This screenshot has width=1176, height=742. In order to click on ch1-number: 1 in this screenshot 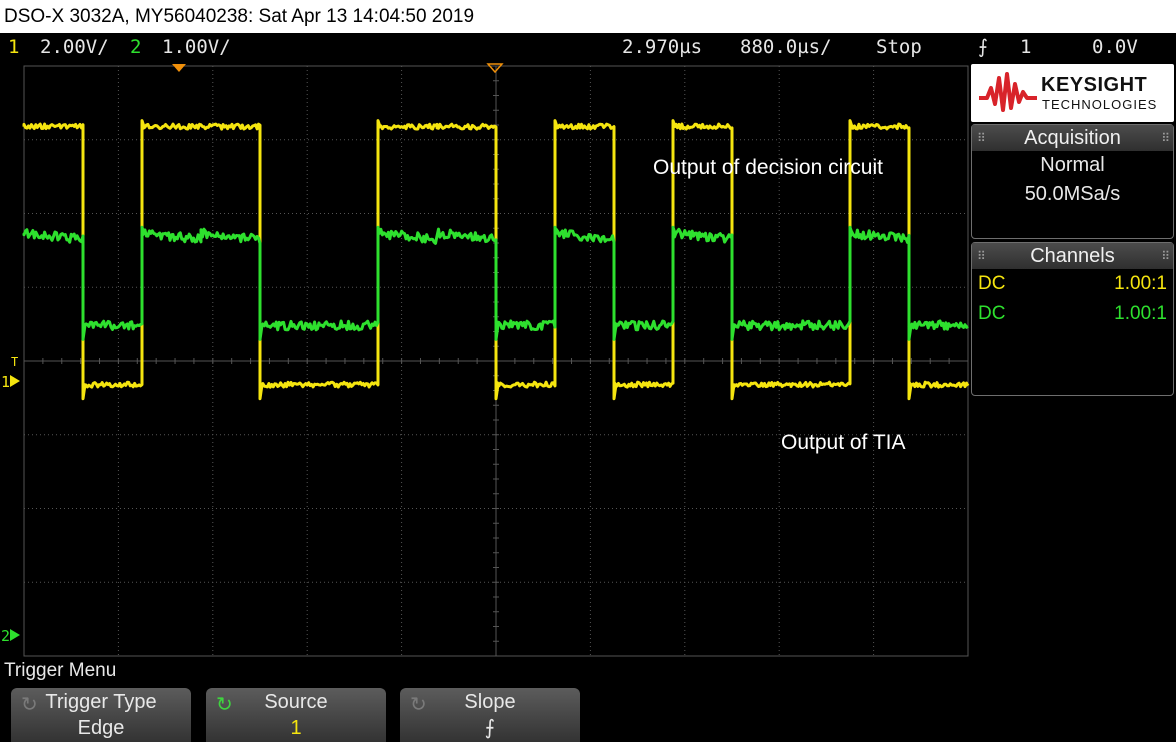, I will do `click(13, 47)`.